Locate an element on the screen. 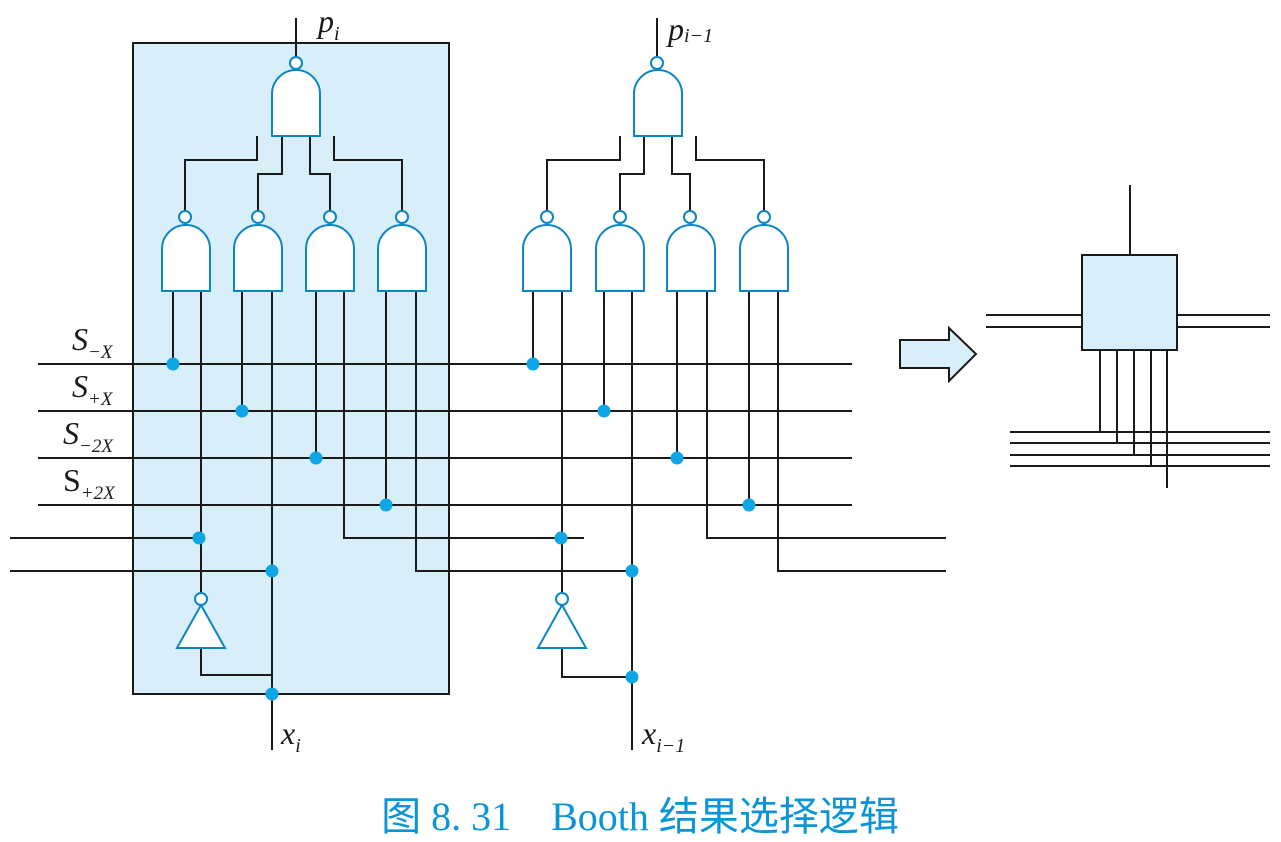  nand4-gate-p-i is located at coordinates (296, 103).